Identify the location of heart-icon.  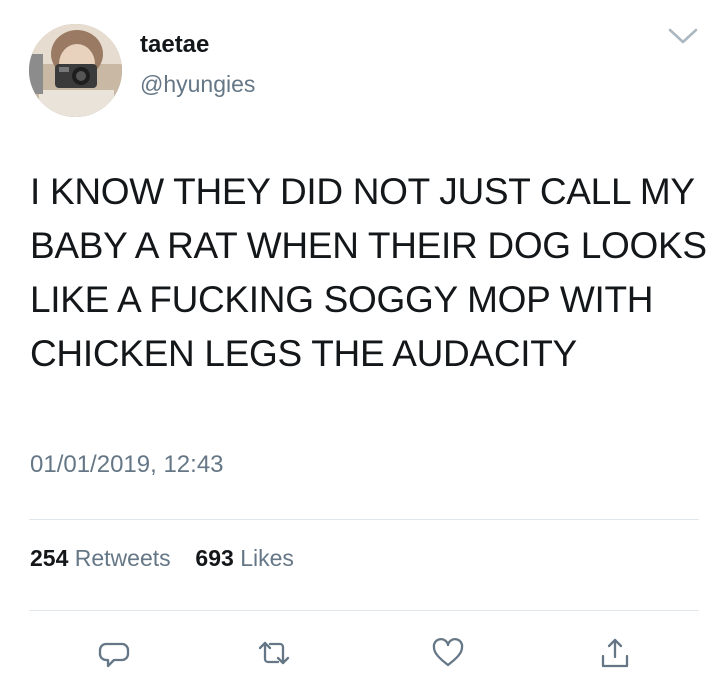
(448, 652).